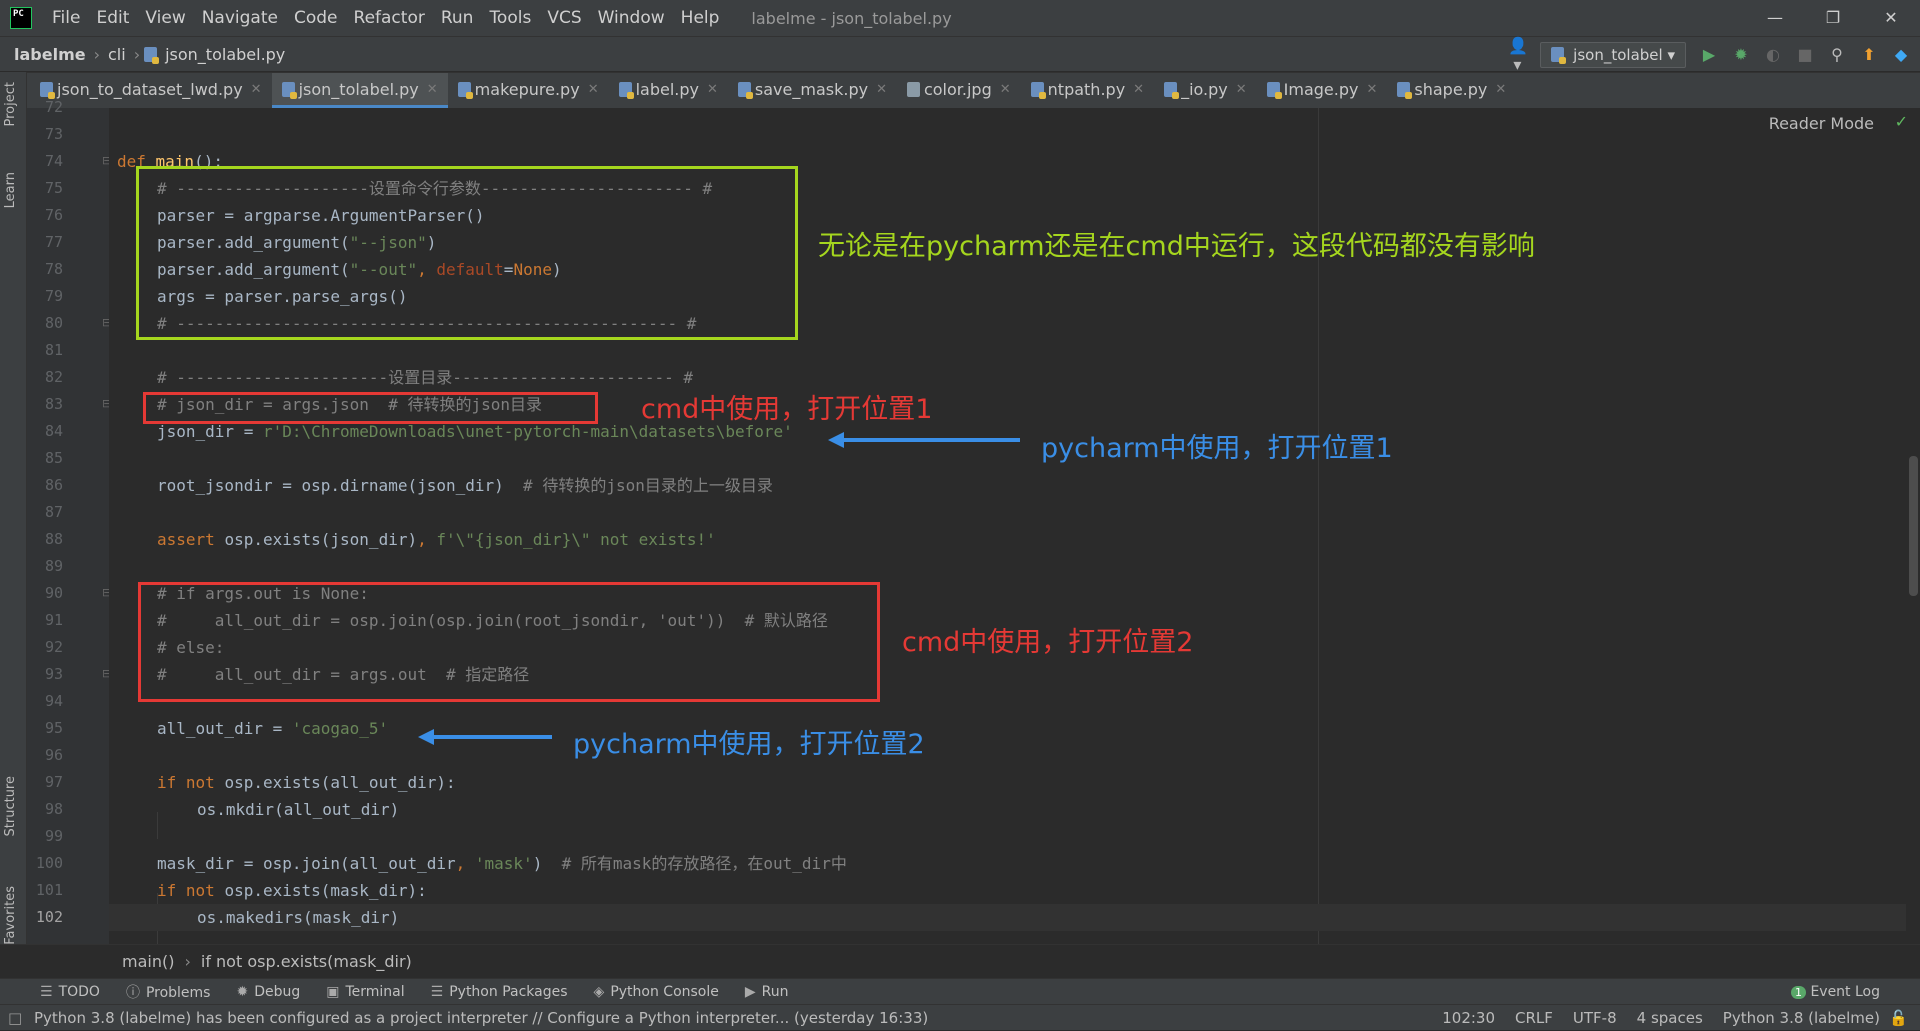 The height and width of the screenshot is (1031, 1920). What do you see at coordinates (1176, 246) in the screenshot?
I see `annotation-green-note: 无论是在pycharm还是在cmd中运行，这段代码都没有影响` at bounding box center [1176, 246].